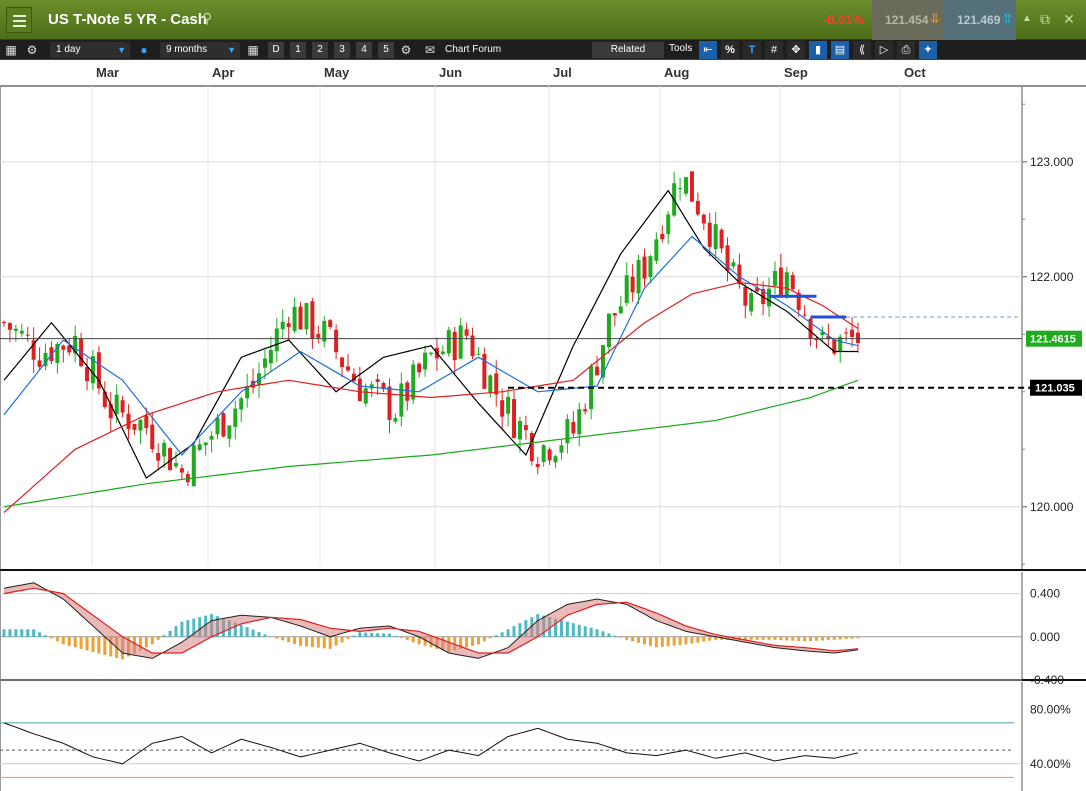 The width and height of the screenshot is (1086, 791). Describe the element at coordinates (774, 50) in the screenshot. I see `grid-icon: #` at that location.